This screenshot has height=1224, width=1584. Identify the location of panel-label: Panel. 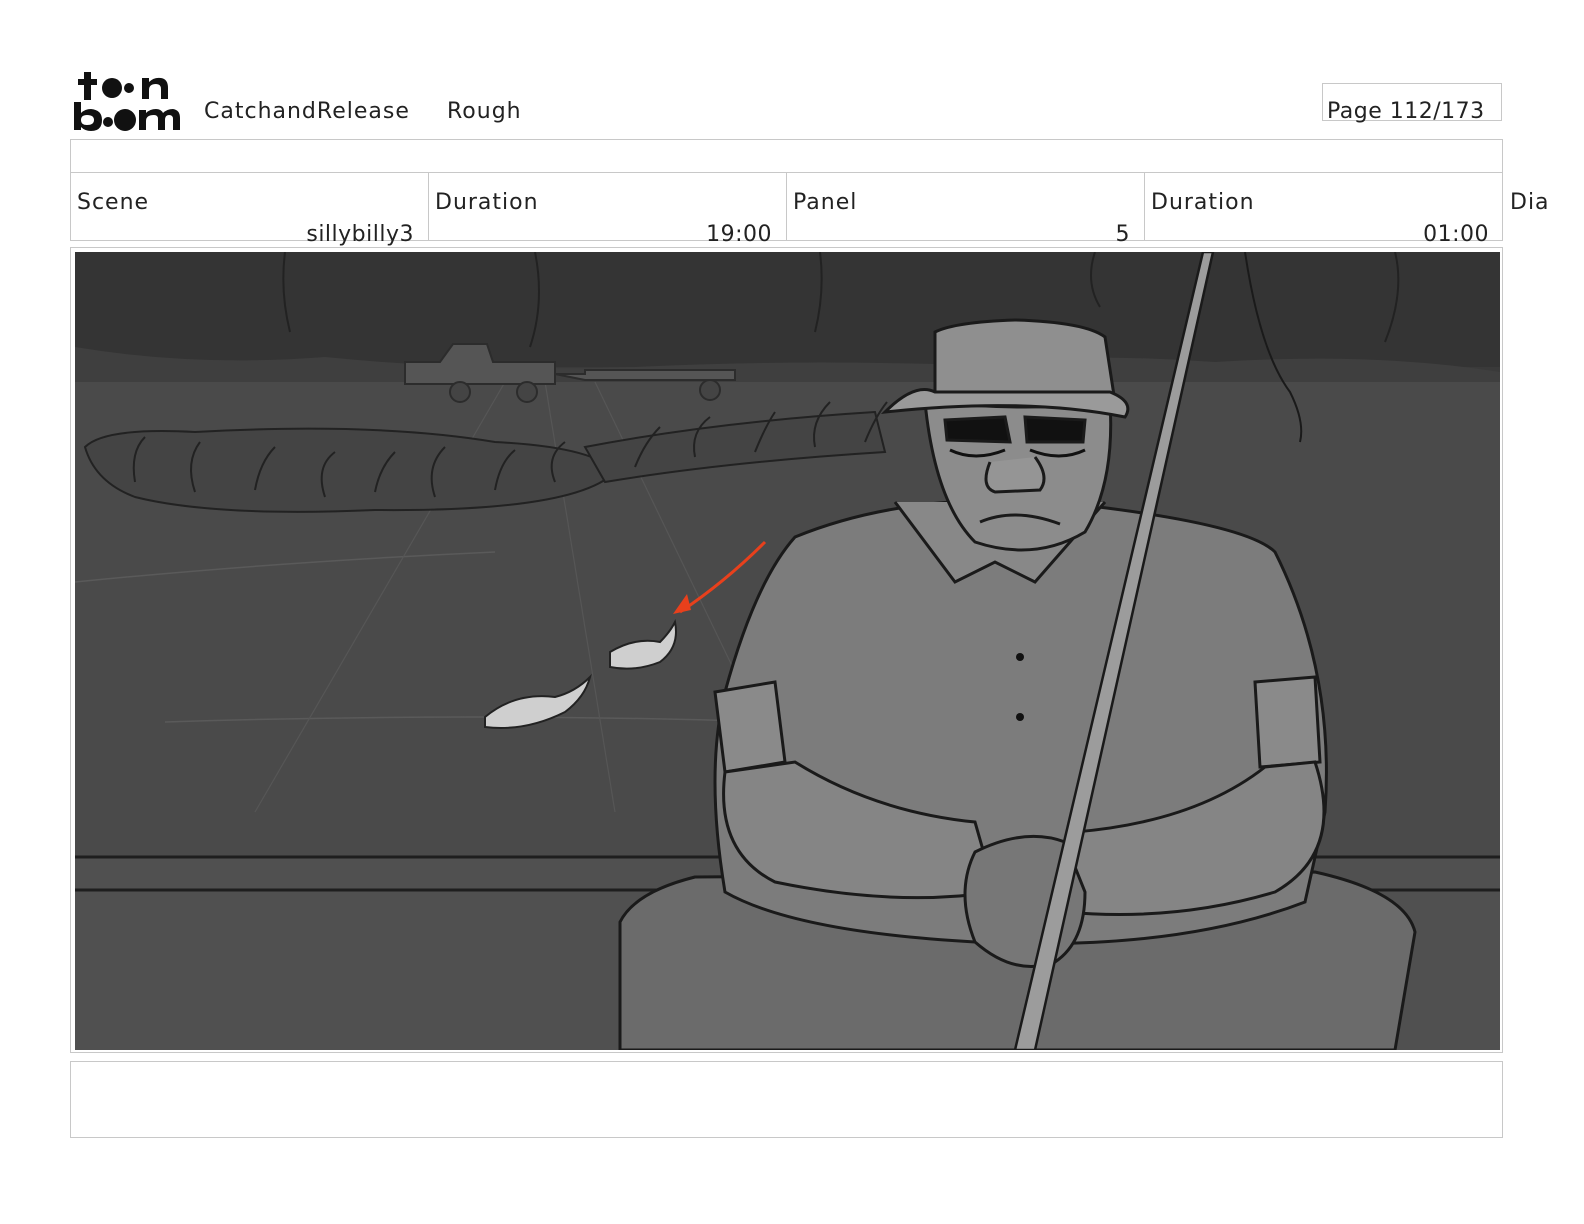
(825, 202).